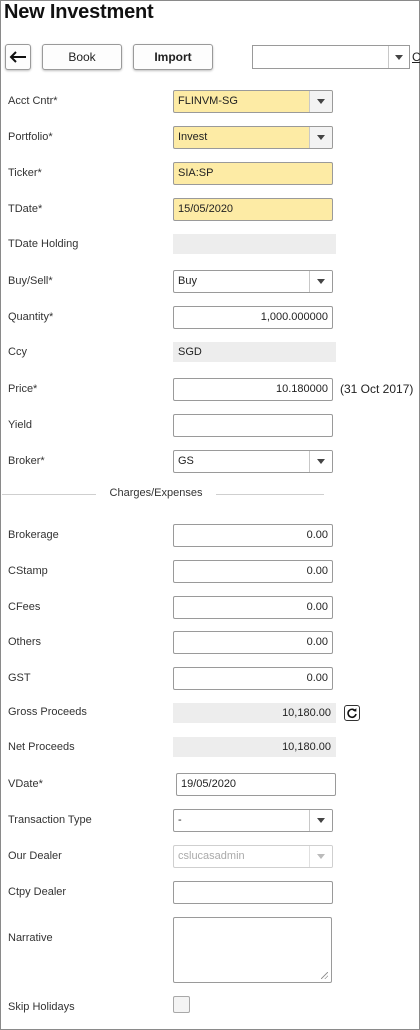 The image size is (420, 1030). I want to click on buy-sell-row: Buy/Sell* Buy, so click(210, 282).